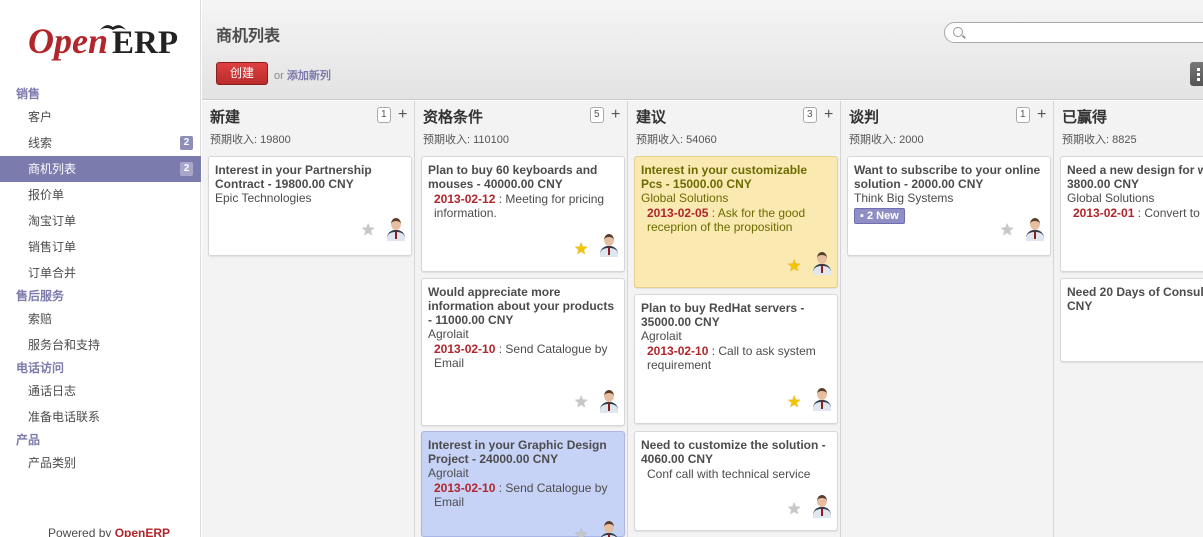 This screenshot has height=537, width=1203. What do you see at coordinates (879, 216) in the screenshot?
I see `new-messages-badge: ▪ 2 New` at bounding box center [879, 216].